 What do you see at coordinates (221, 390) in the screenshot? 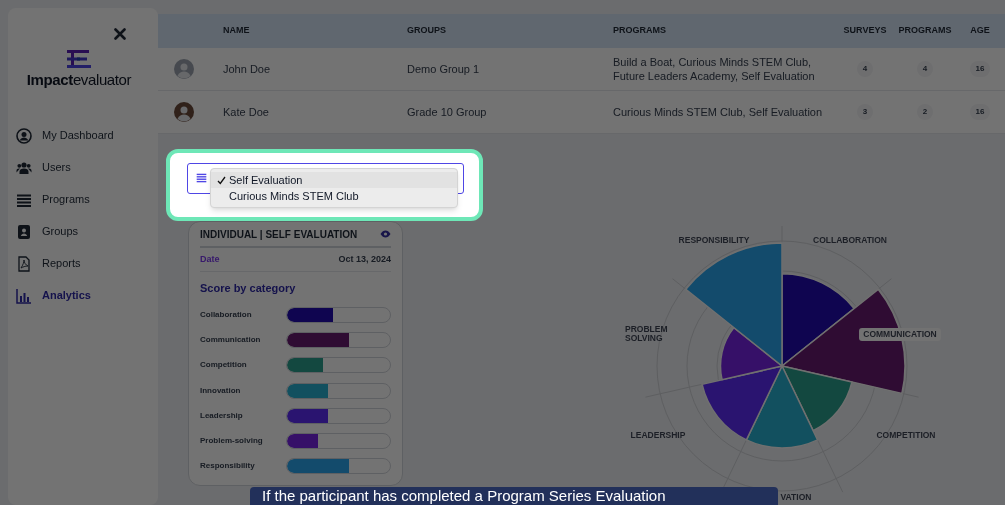
I see `category-label: Innovation` at bounding box center [221, 390].